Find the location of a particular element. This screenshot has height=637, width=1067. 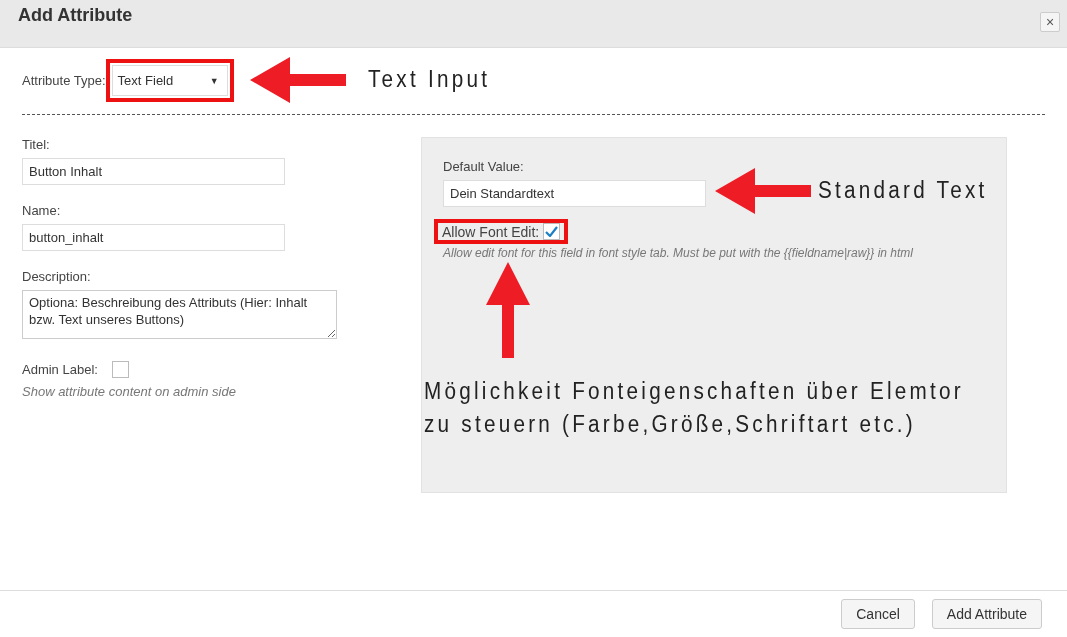

annotation-text: Standard Text is located at coordinates (903, 190).